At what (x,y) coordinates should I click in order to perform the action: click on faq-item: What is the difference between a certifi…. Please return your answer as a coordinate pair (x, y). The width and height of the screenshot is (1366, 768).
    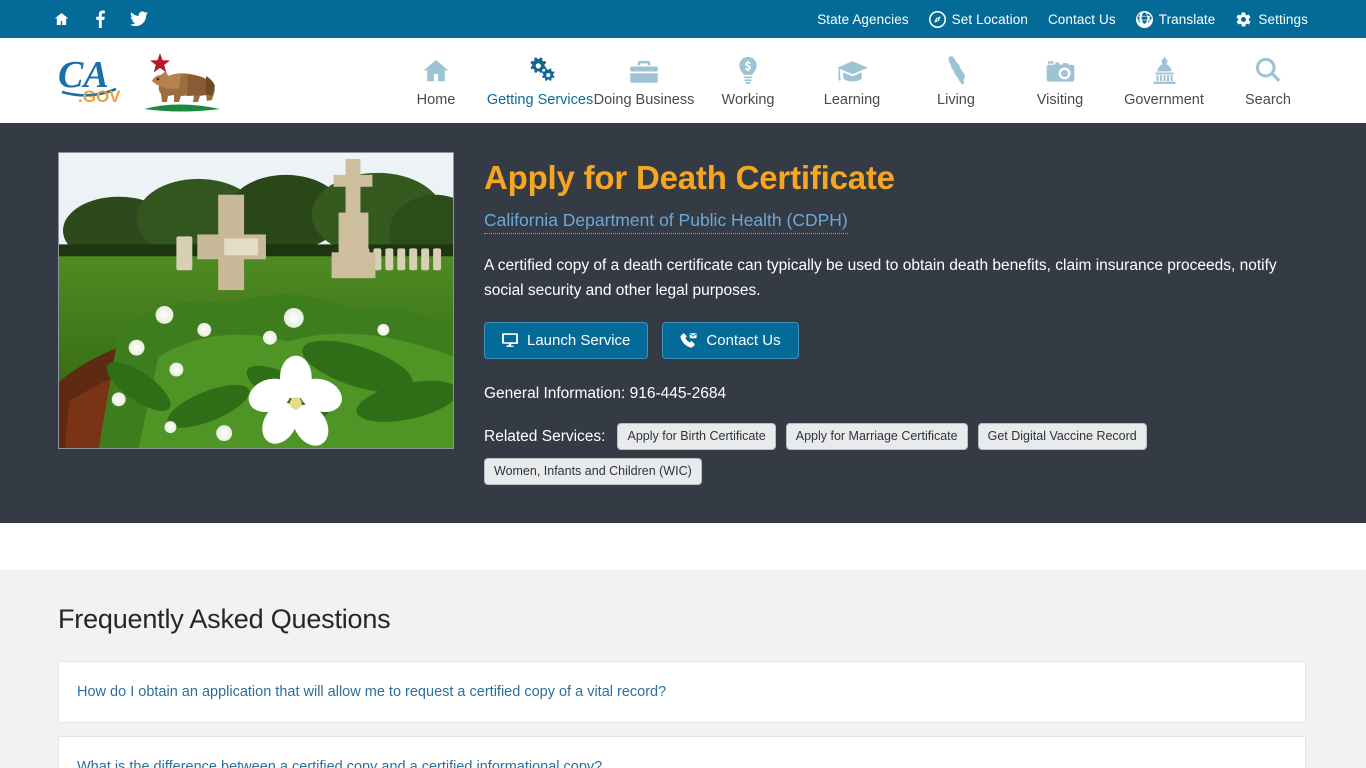
    Looking at the image, I should click on (682, 752).